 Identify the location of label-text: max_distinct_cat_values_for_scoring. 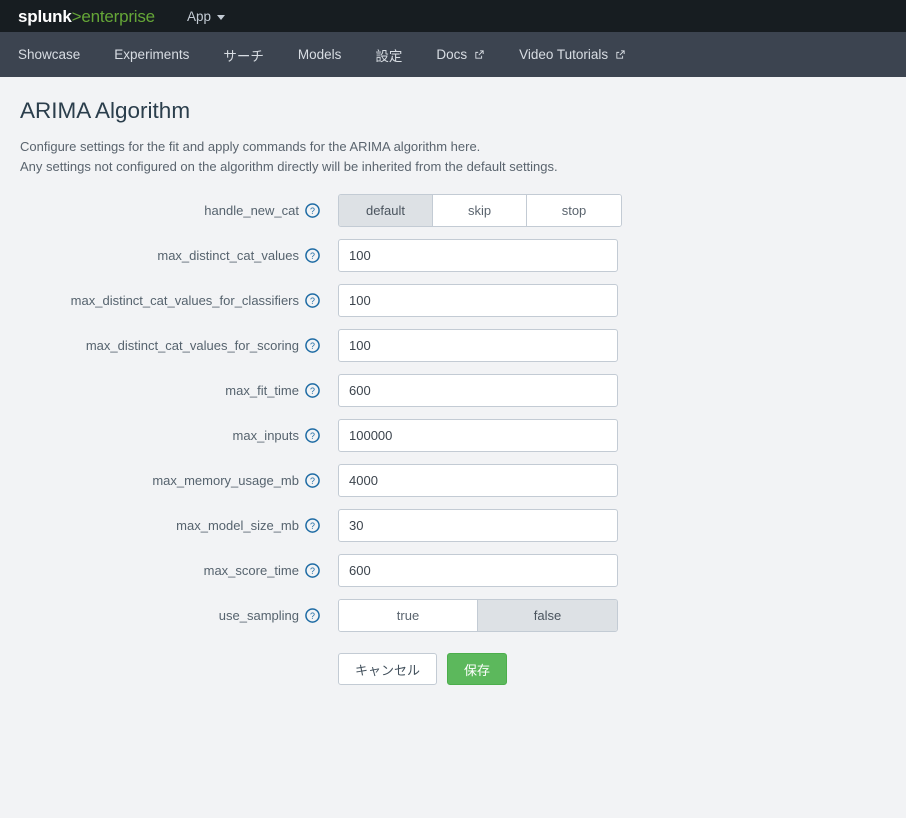
(192, 346).